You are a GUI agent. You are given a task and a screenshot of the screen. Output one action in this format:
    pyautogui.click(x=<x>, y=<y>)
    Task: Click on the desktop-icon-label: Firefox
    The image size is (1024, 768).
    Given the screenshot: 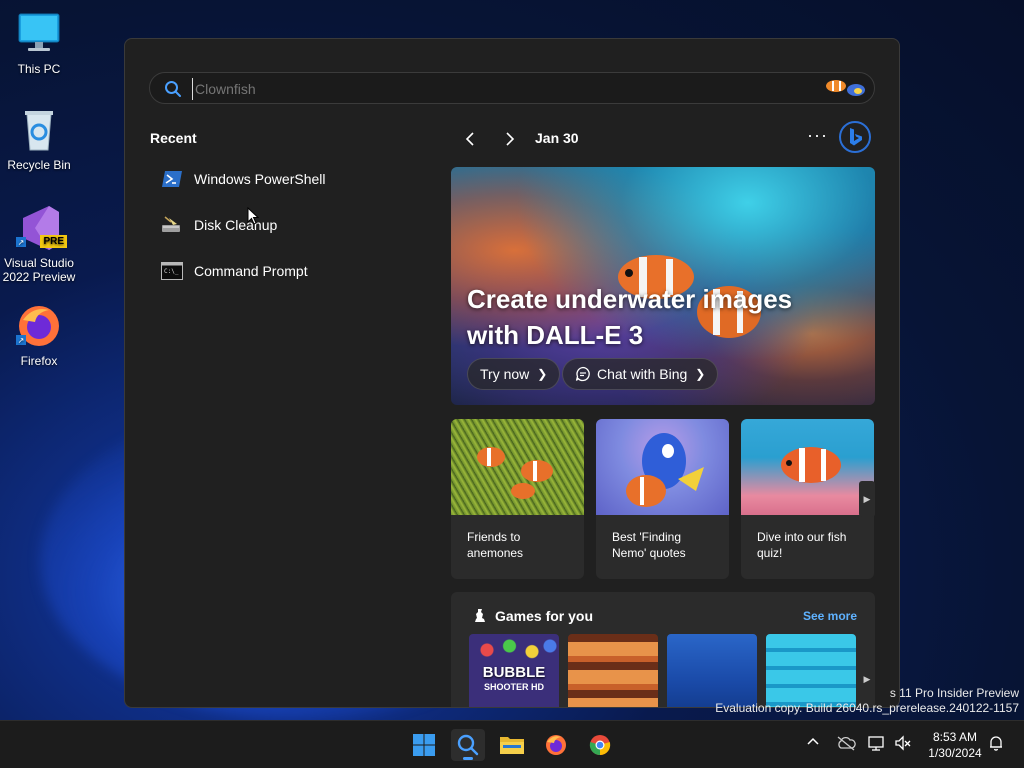 What is the action you would take?
    pyautogui.click(x=39, y=361)
    